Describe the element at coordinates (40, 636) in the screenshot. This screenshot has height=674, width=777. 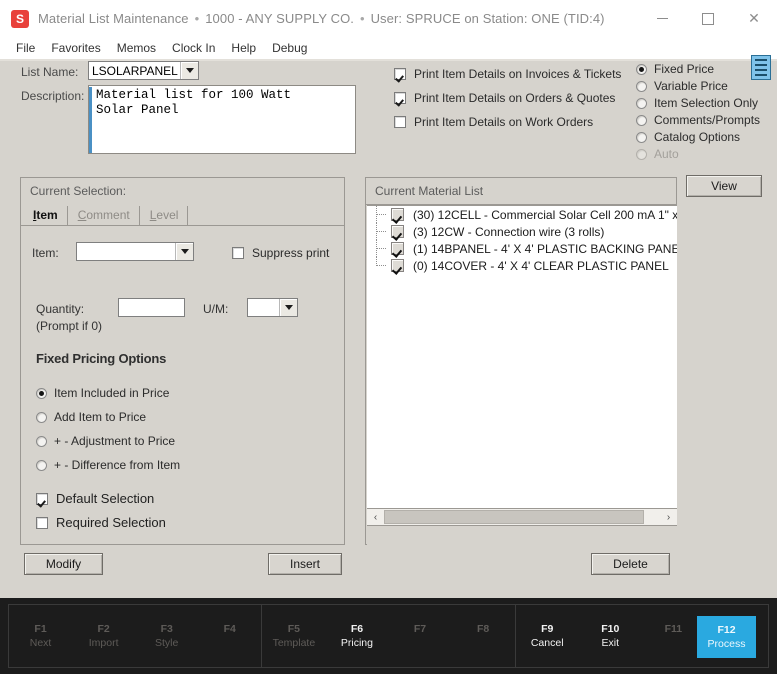
I see `function-key-f1: F1 Next` at that location.